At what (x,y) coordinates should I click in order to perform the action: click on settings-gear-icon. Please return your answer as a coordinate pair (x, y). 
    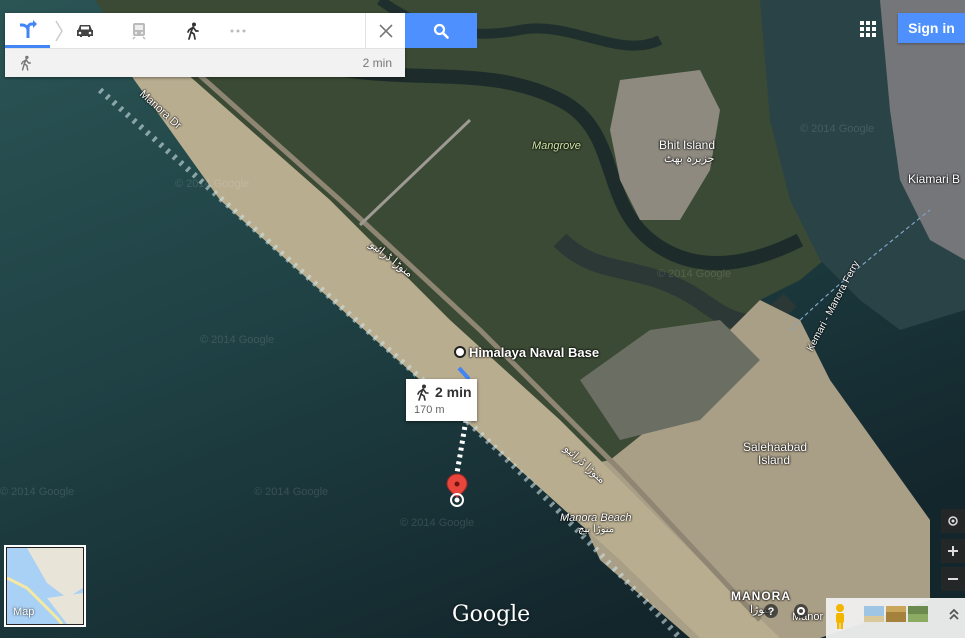
    Looking at the image, I should click on (801, 611).